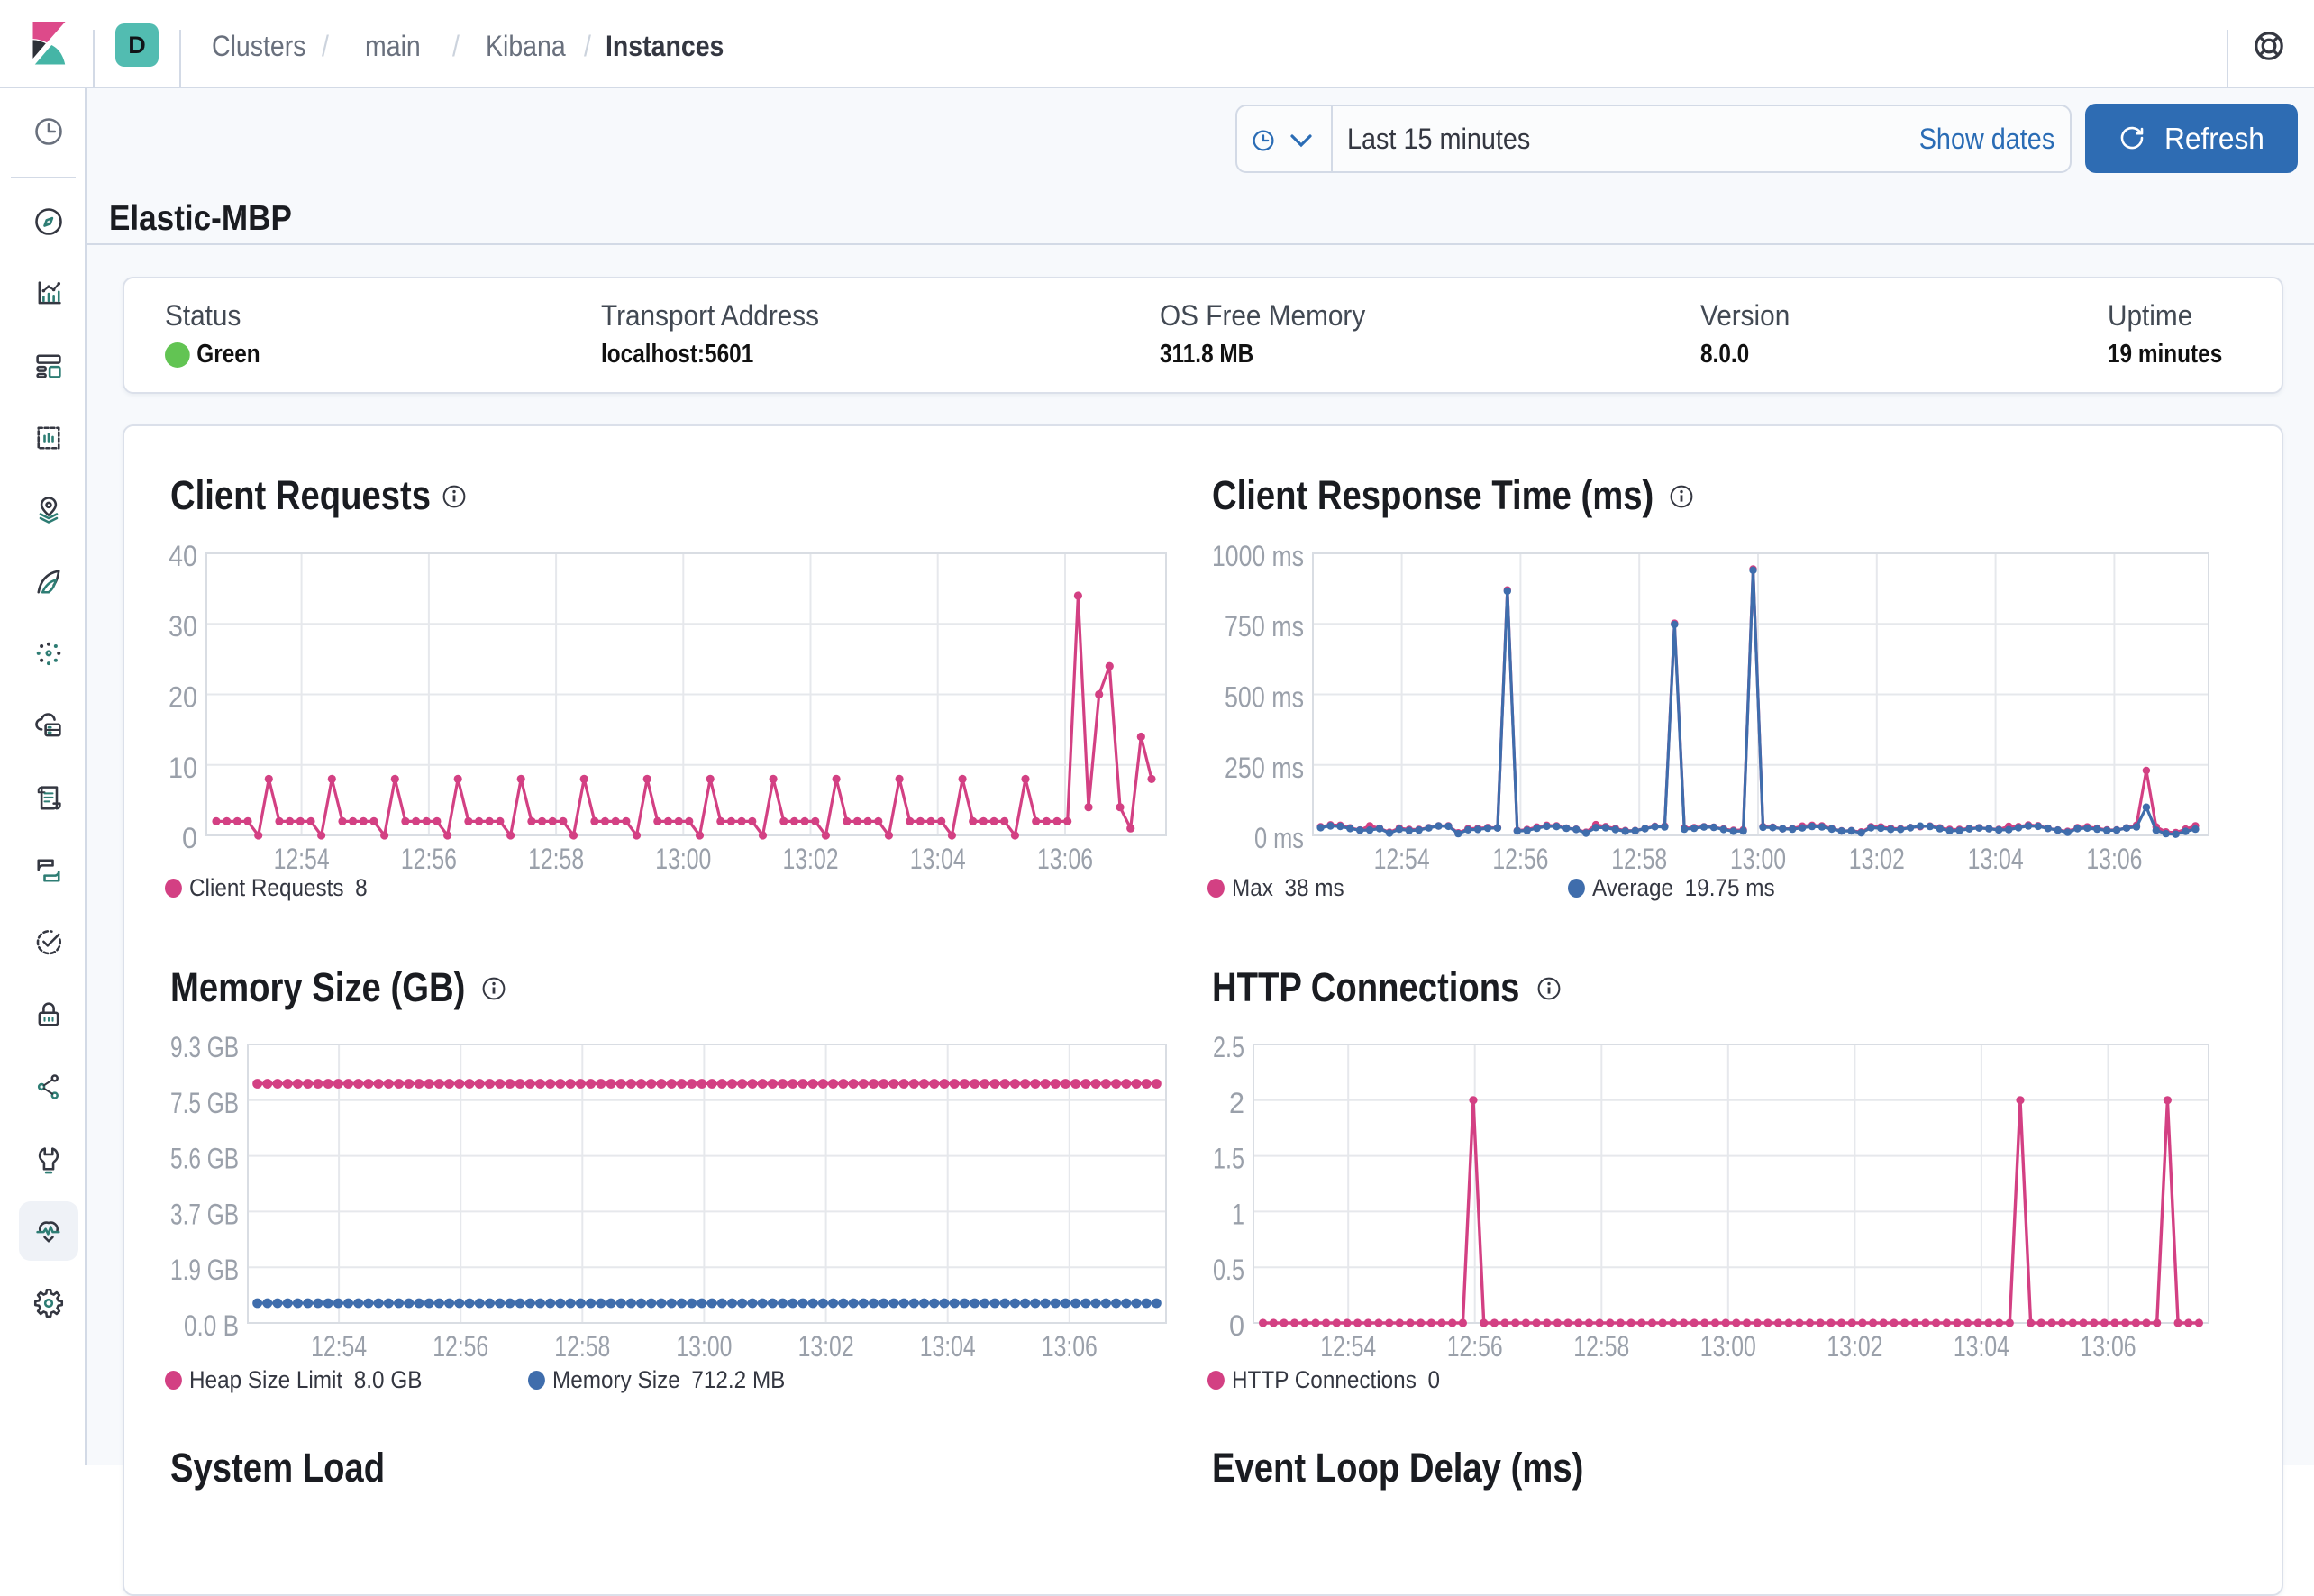 This screenshot has height=1596, width=2314. I want to click on svg-text: 750 ms, so click(1264, 626).